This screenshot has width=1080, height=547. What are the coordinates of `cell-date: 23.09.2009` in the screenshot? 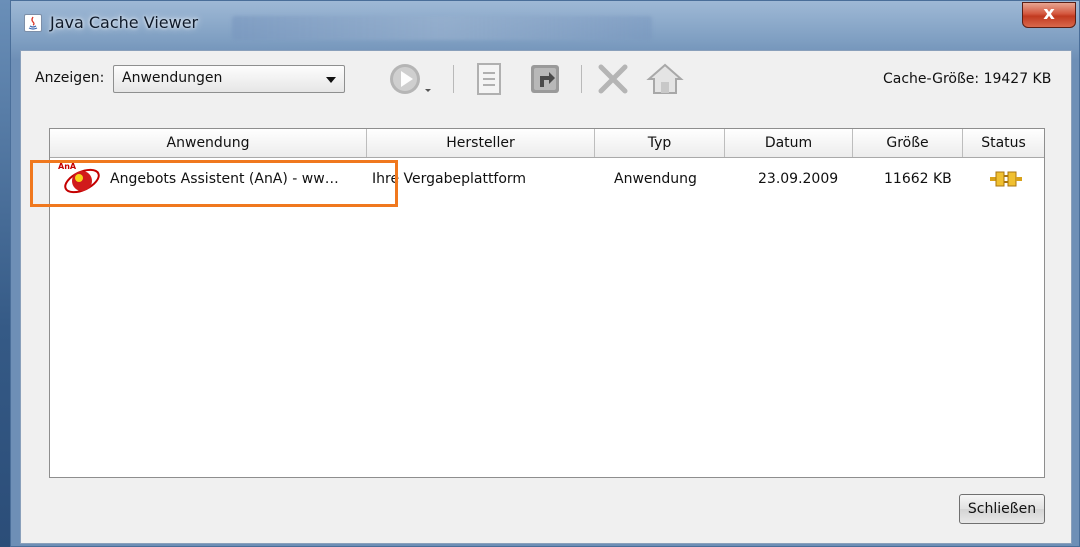 It's located at (798, 179).